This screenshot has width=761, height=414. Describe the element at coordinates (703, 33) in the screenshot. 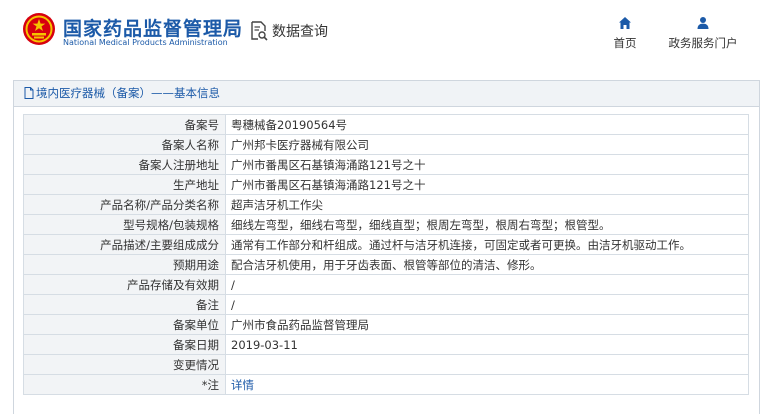

I see `nav-service-portal: 政务服务门户` at that location.